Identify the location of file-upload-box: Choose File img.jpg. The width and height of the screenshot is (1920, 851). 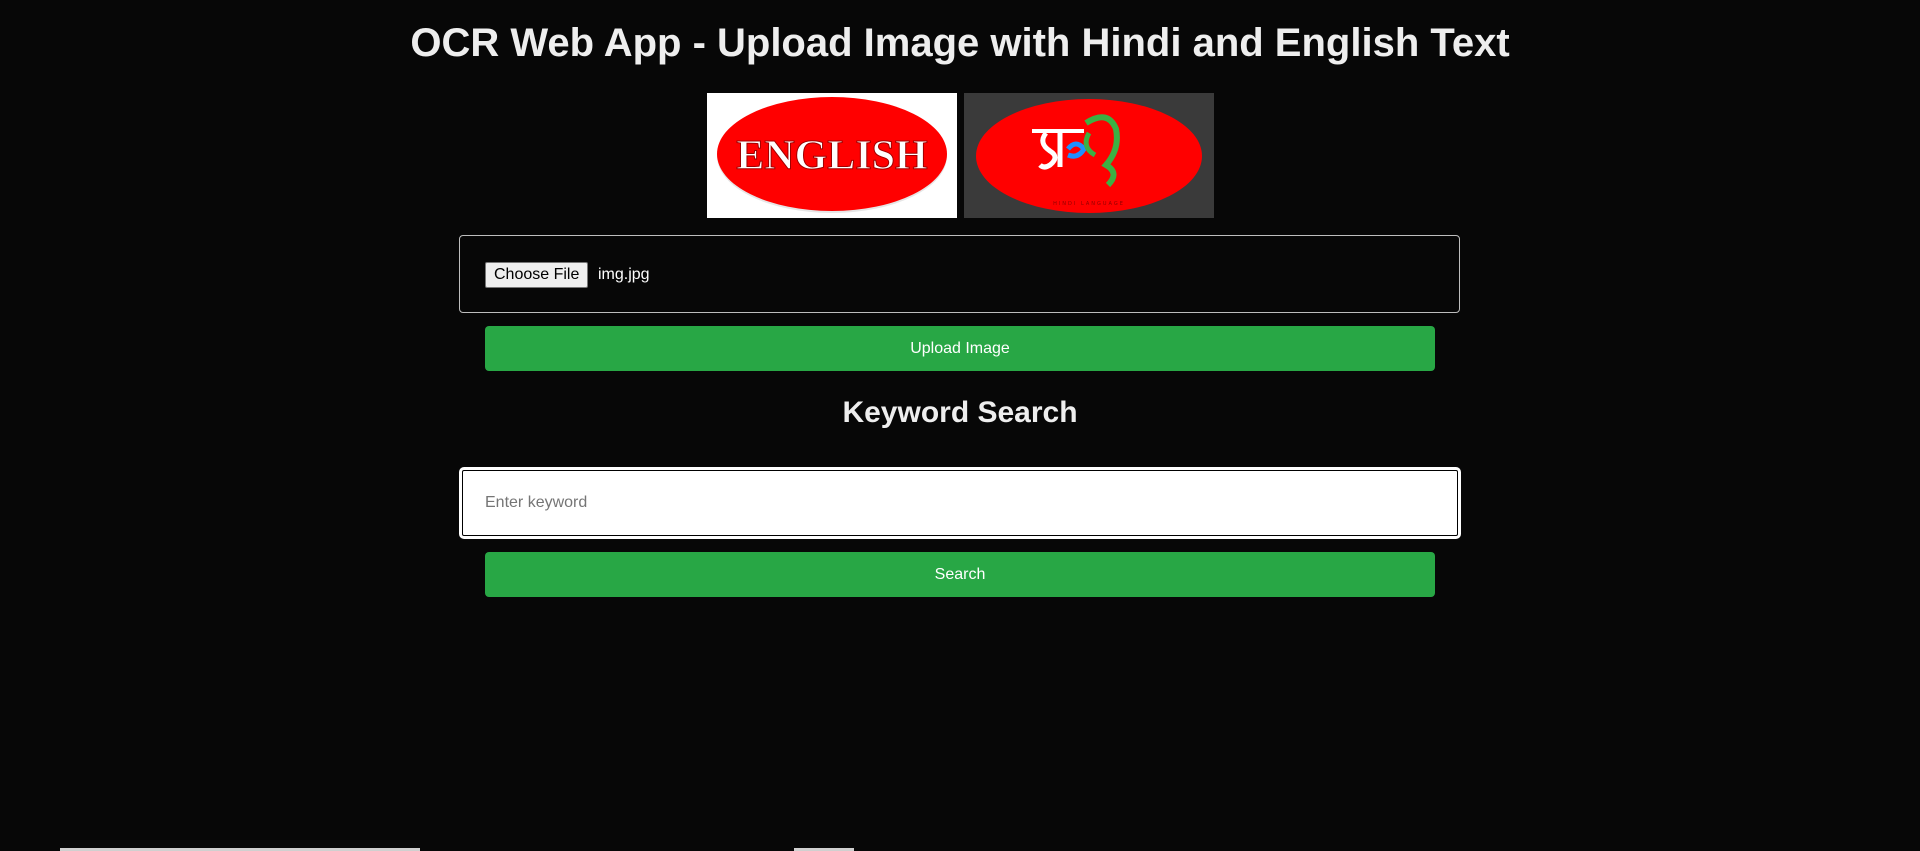
(959, 274).